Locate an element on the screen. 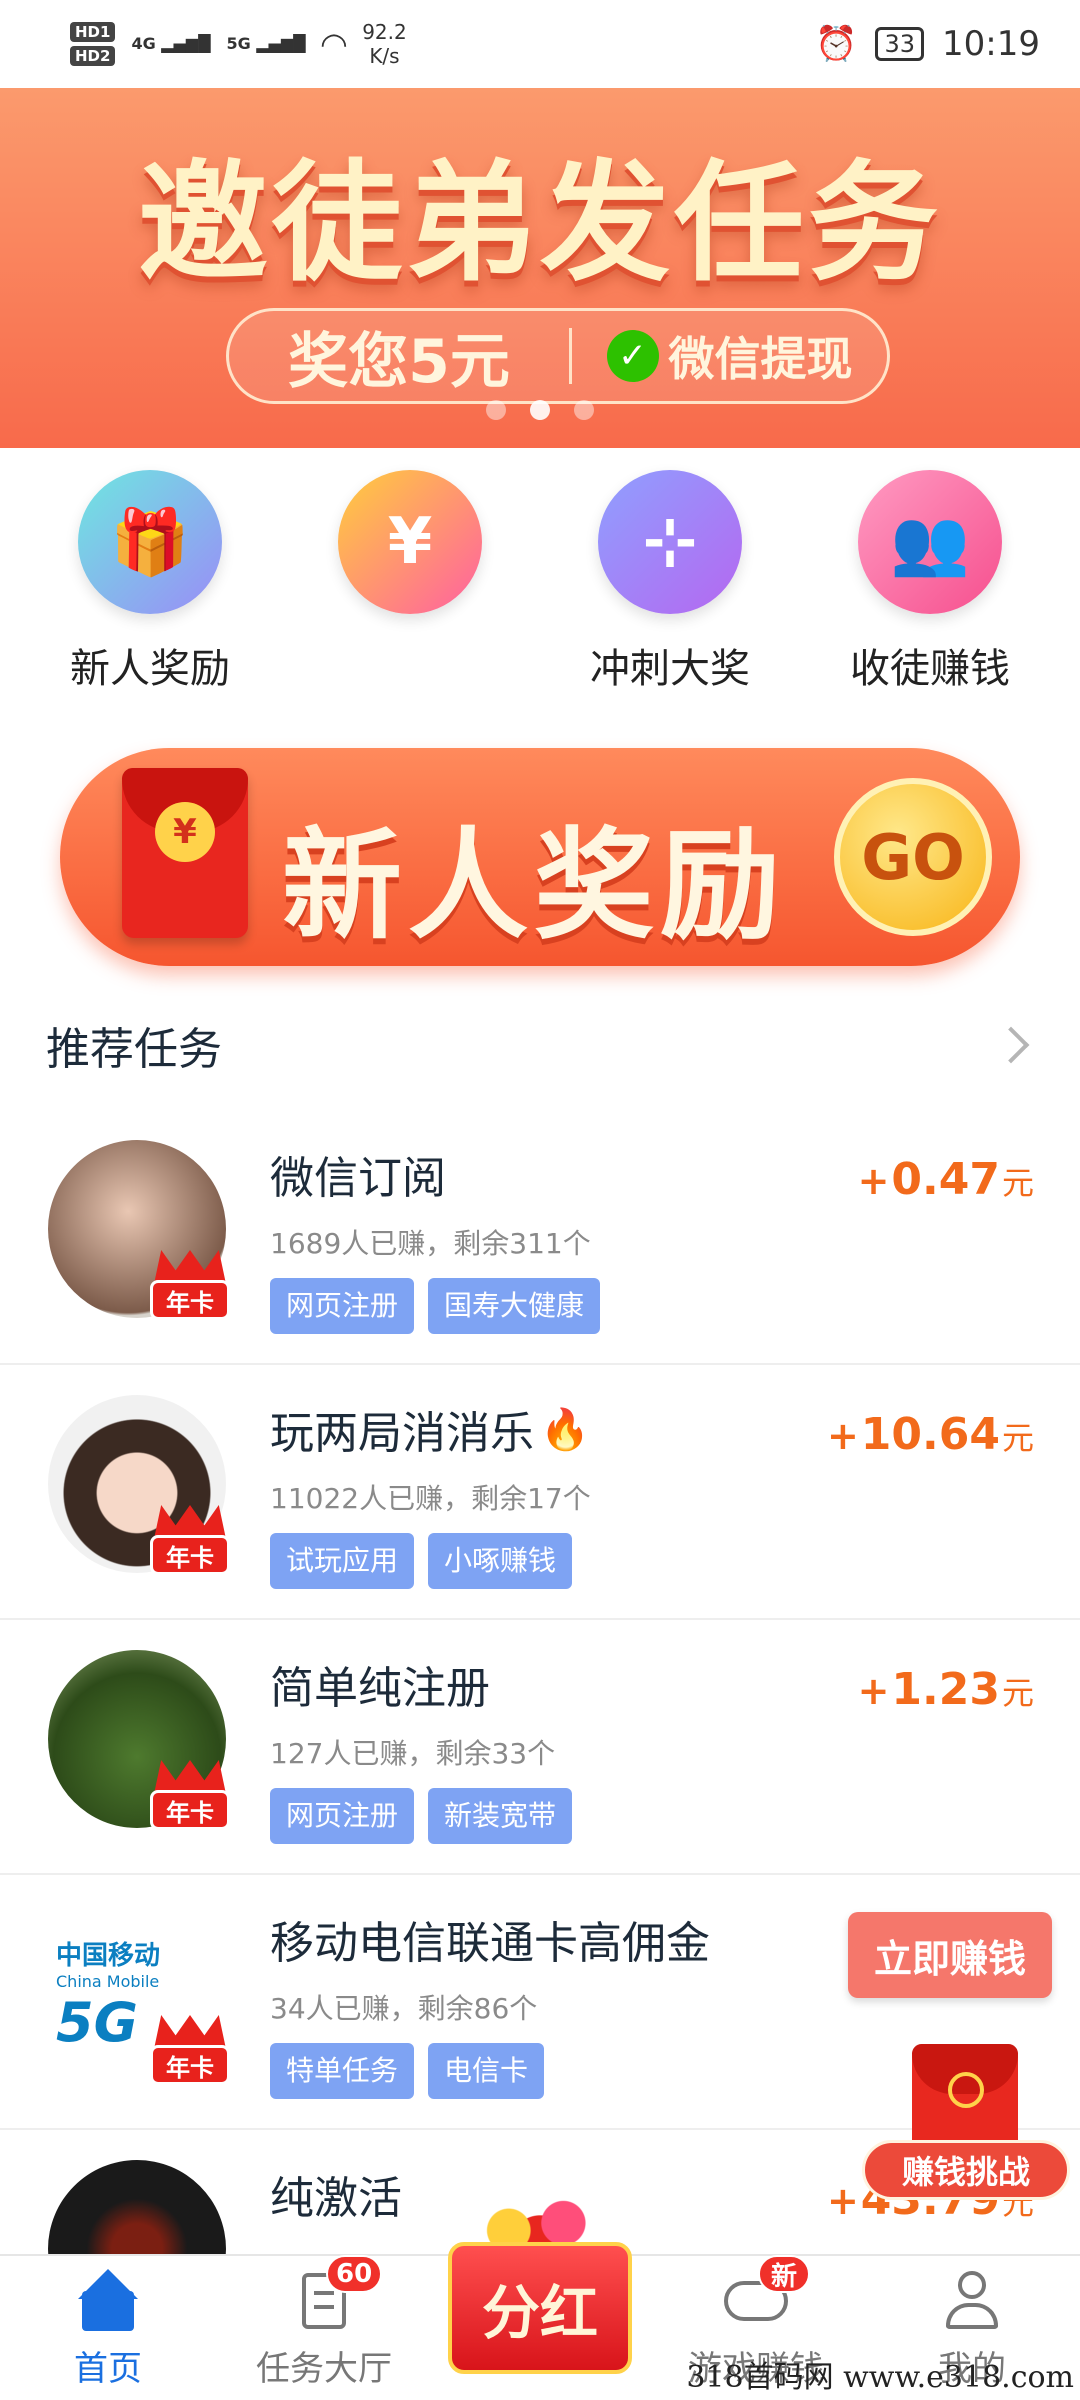  nav-dividend: 分红 is located at coordinates (540, 2286).